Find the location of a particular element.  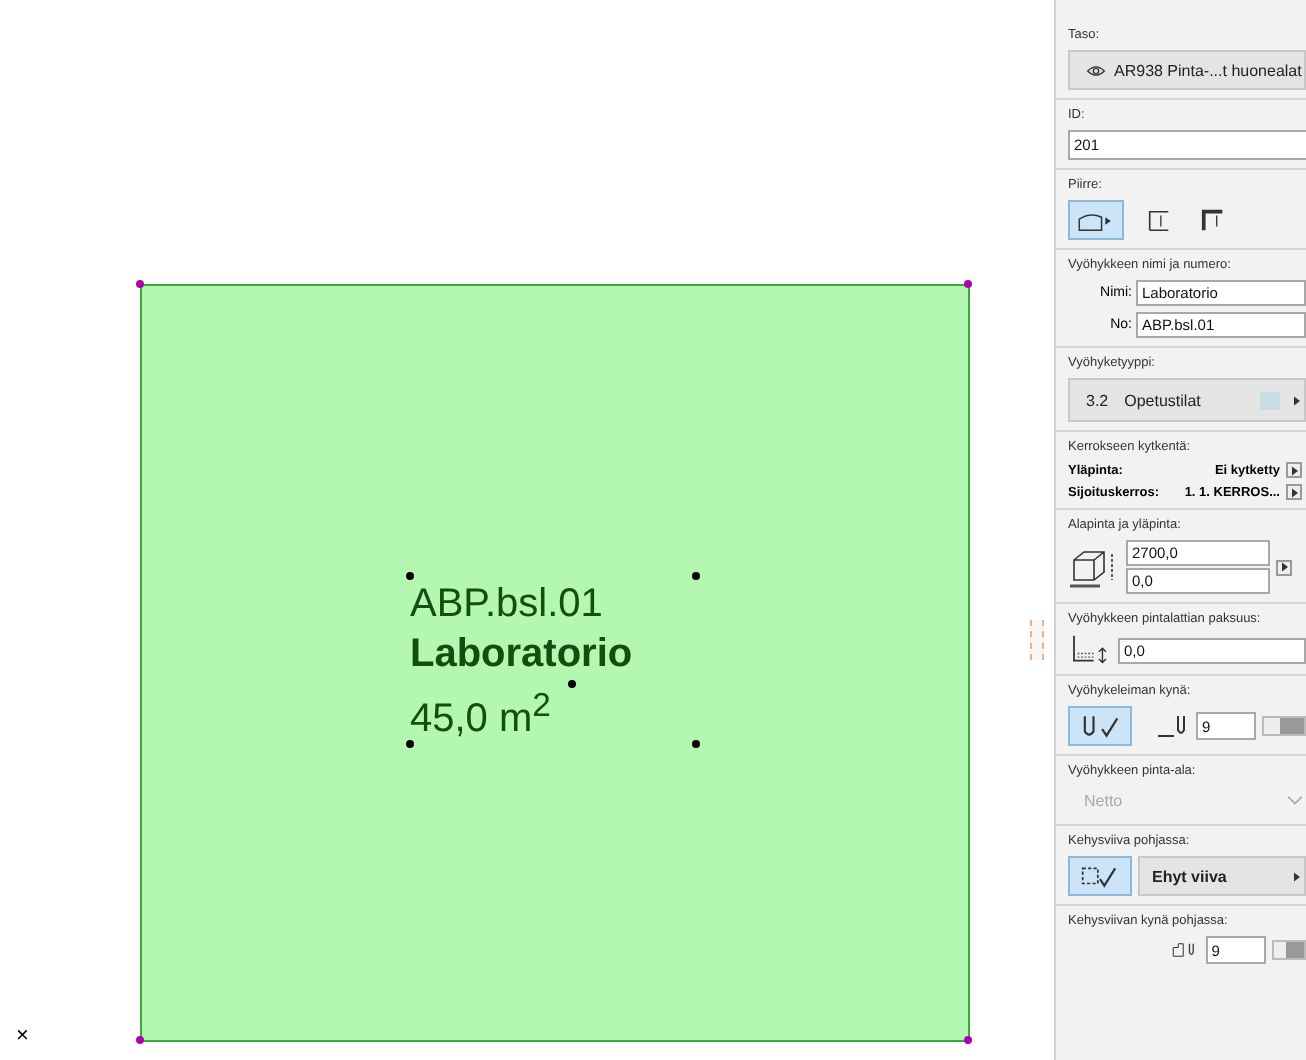

zone-type-name: Opetustilat is located at coordinates (1163, 400).